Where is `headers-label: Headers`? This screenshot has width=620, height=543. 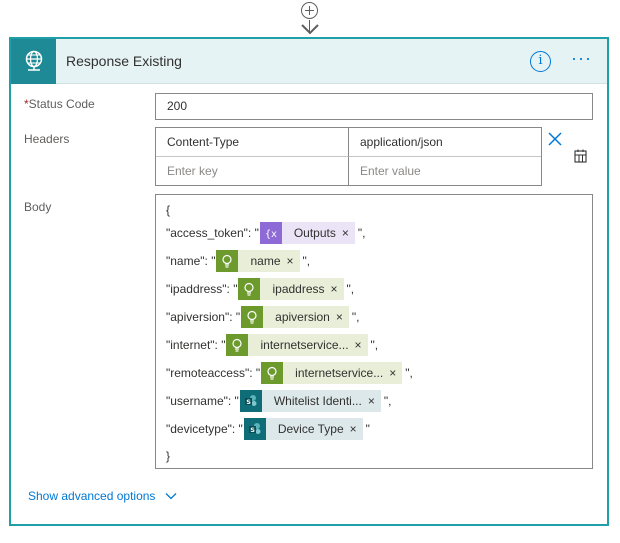
headers-label: Headers is located at coordinates (47, 139).